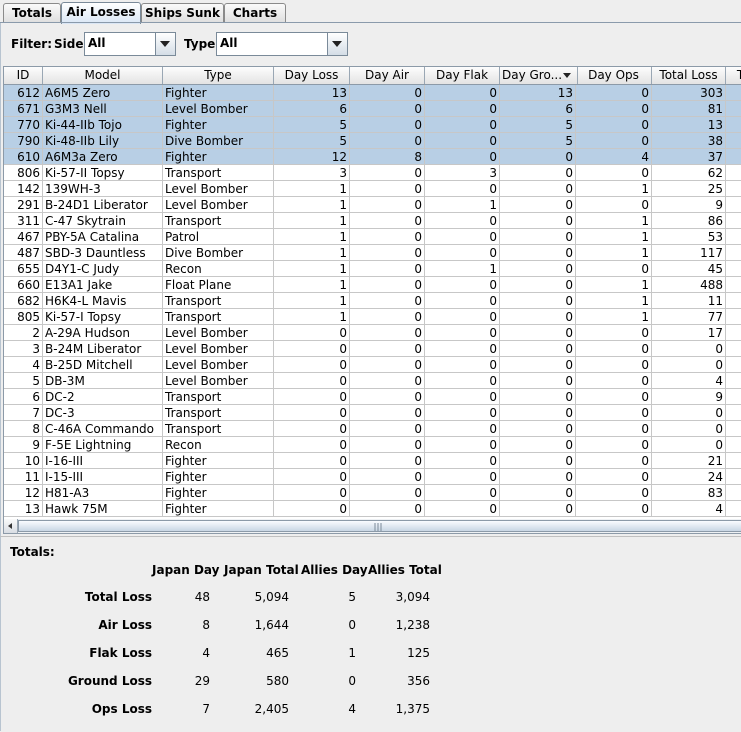 The image size is (741, 732). Describe the element at coordinates (23, 75) in the screenshot. I see `column-header-id: ID` at that location.